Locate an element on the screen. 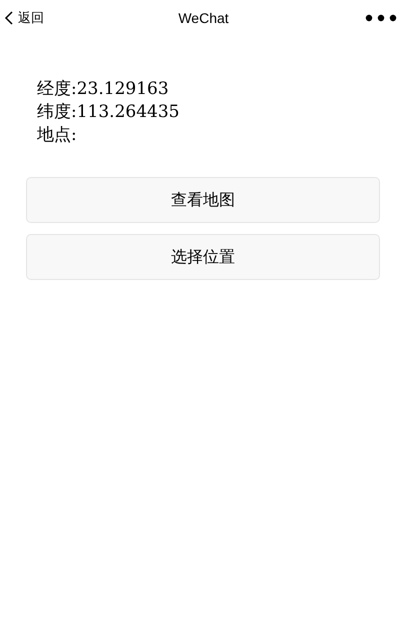  location-text: 地点: is located at coordinates (57, 135).